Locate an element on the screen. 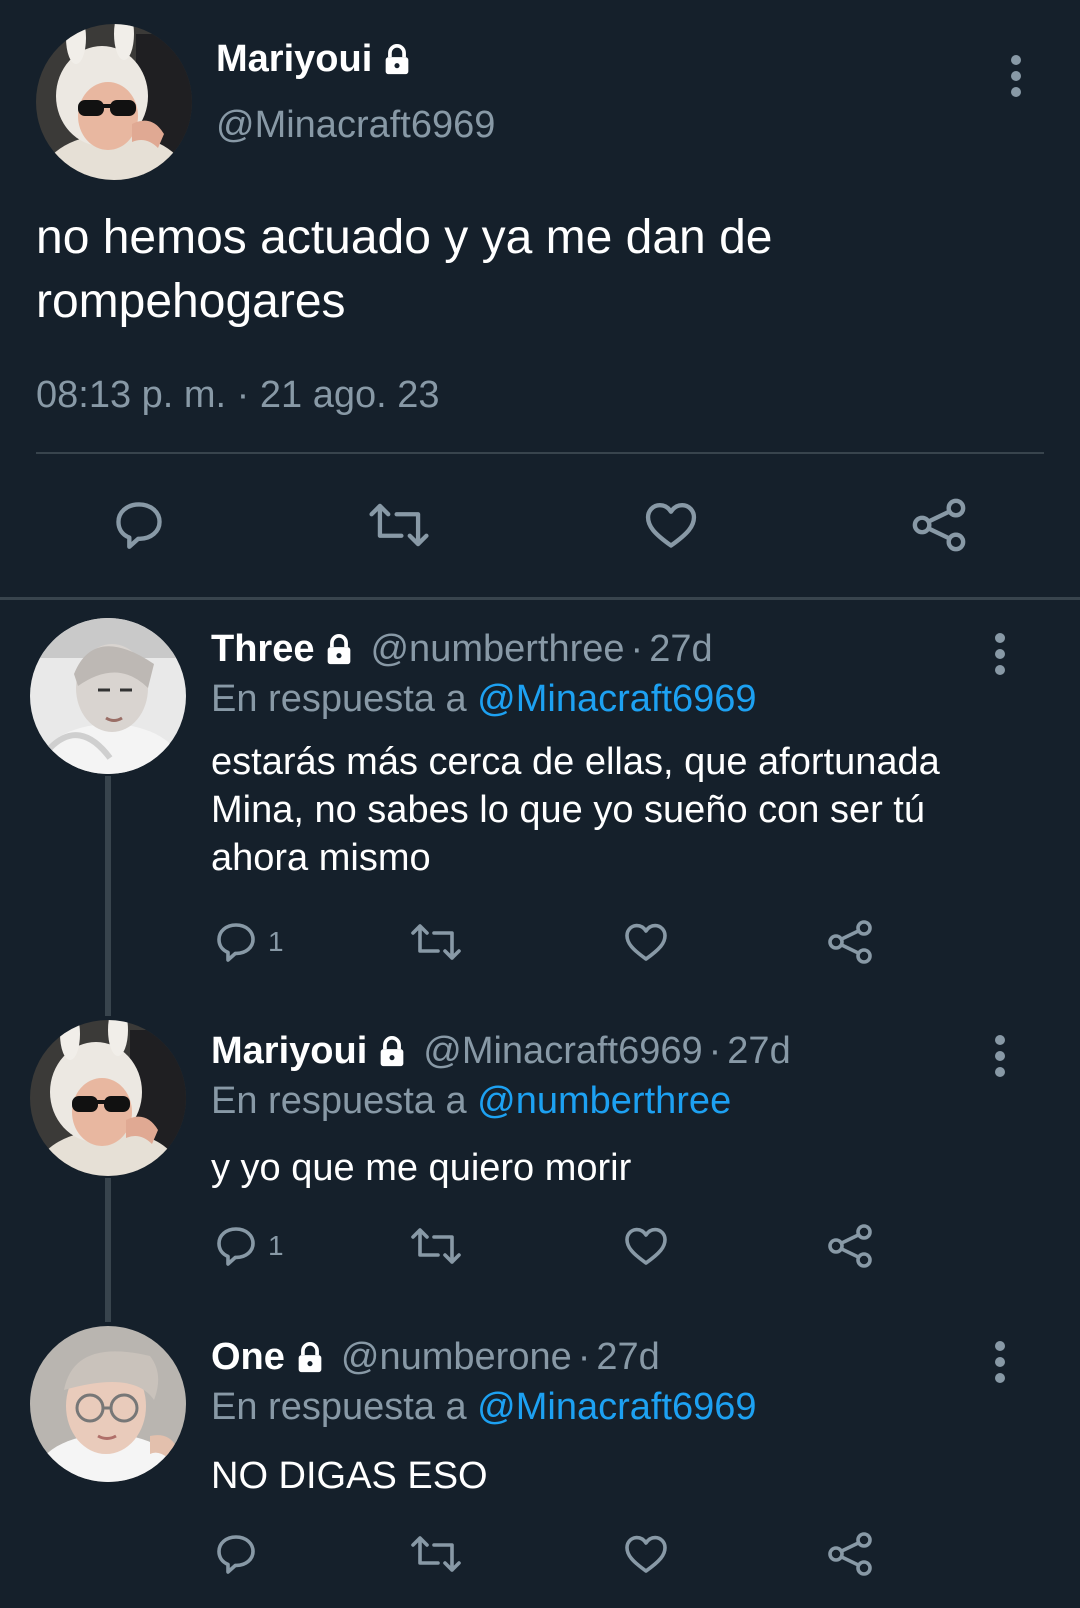  tweet-timestamp: 08:13 p. m. · 21 ago. 23 is located at coordinates (238, 395).